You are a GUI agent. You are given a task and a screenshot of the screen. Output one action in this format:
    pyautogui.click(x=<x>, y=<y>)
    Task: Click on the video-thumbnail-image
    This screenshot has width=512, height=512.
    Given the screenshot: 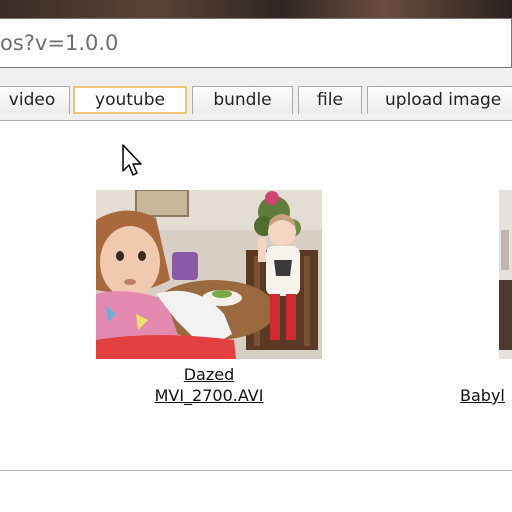 What is the action you would take?
    pyautogui.click(x=209, y=274)
    